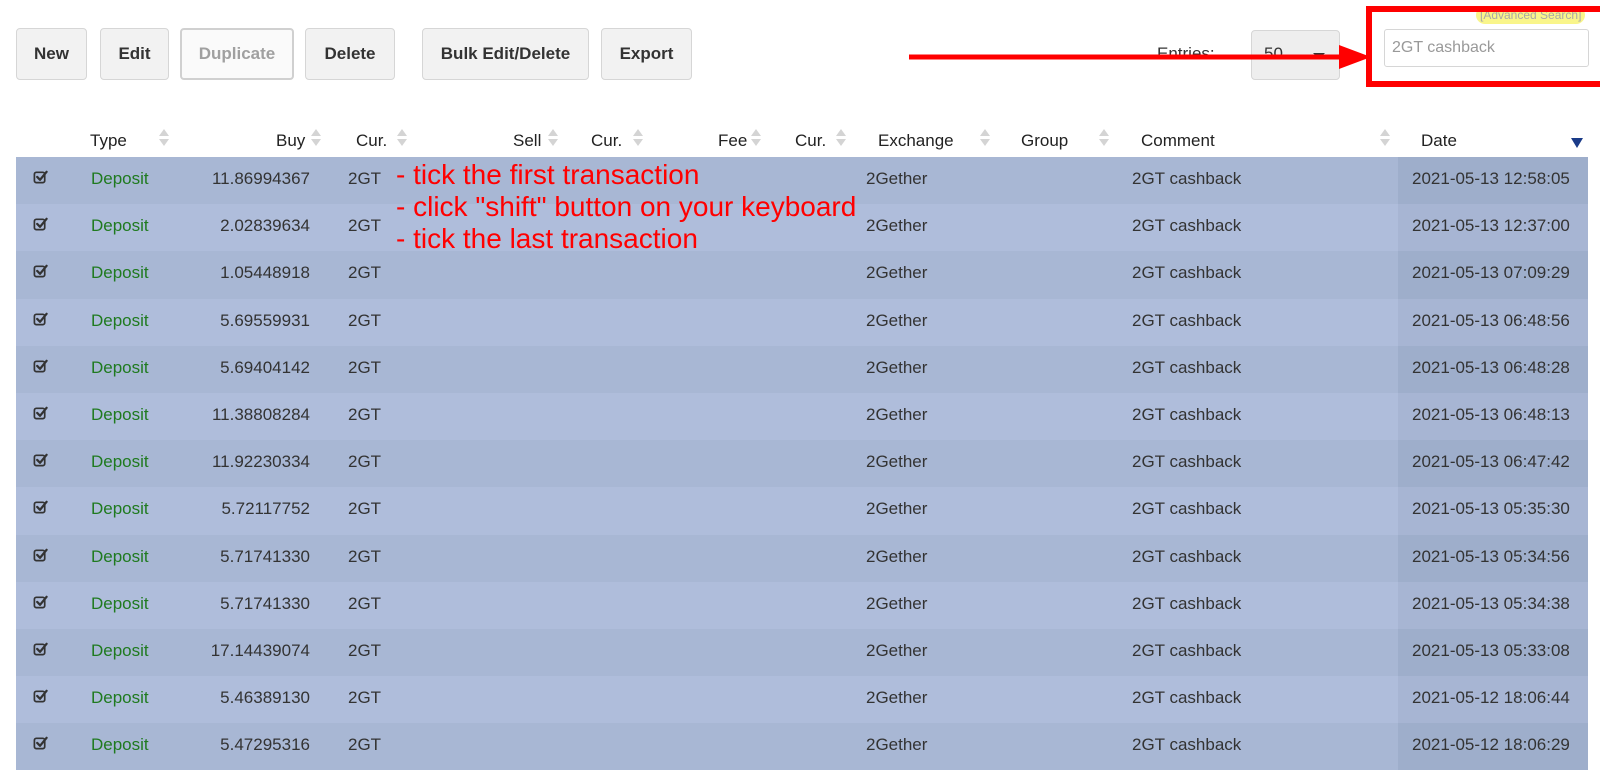 This screenshot has width=1600, height=782. What do you see at coordinates (134, 54) in the screenshot?
I see `edit-button: Edit` at bounding box center [134, 54].